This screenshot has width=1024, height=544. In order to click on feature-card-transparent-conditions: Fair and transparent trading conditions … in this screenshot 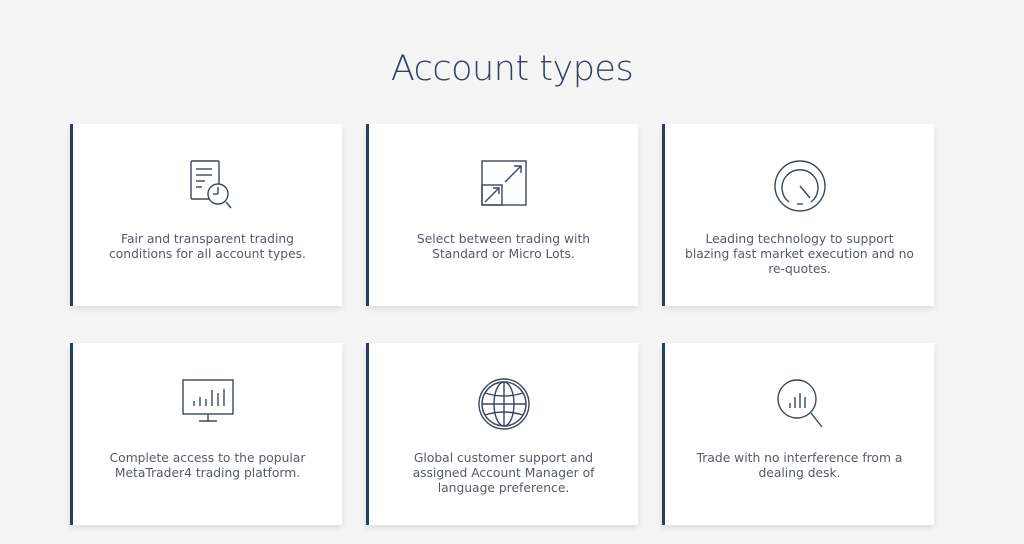, I will do `click(206, 215)`.